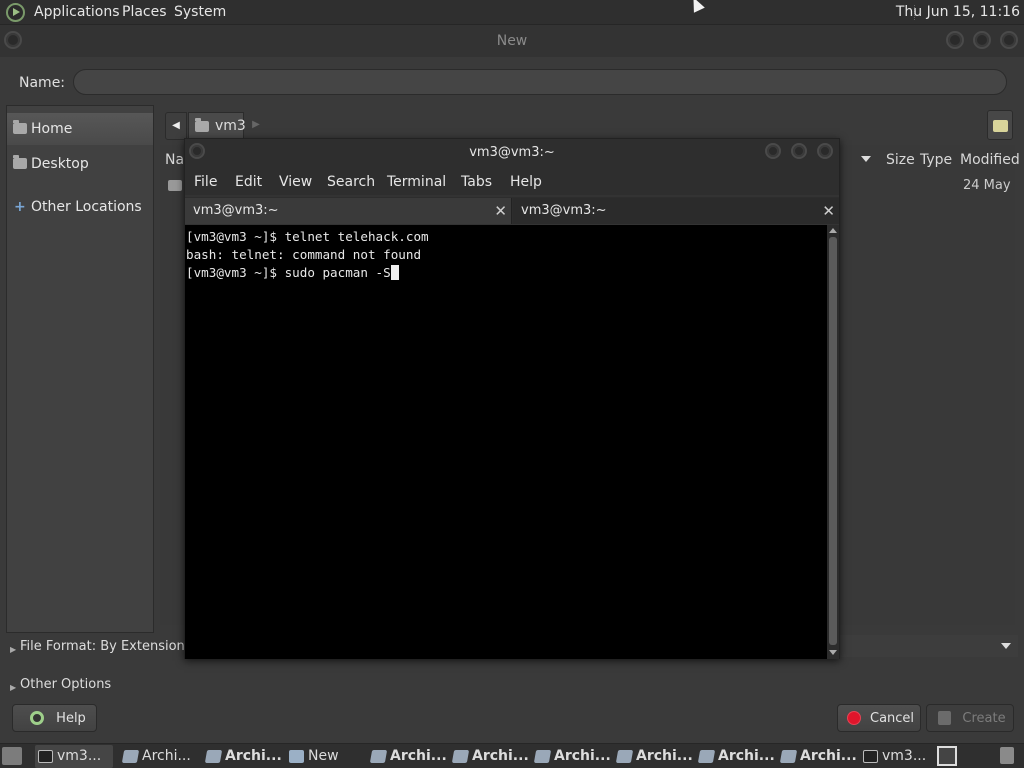 This screenshot has width=1024, height=768. What do you see at coordinates (200, 12) in the screenshot?
I see `system-menu: System` at bounding box center [200, 12].